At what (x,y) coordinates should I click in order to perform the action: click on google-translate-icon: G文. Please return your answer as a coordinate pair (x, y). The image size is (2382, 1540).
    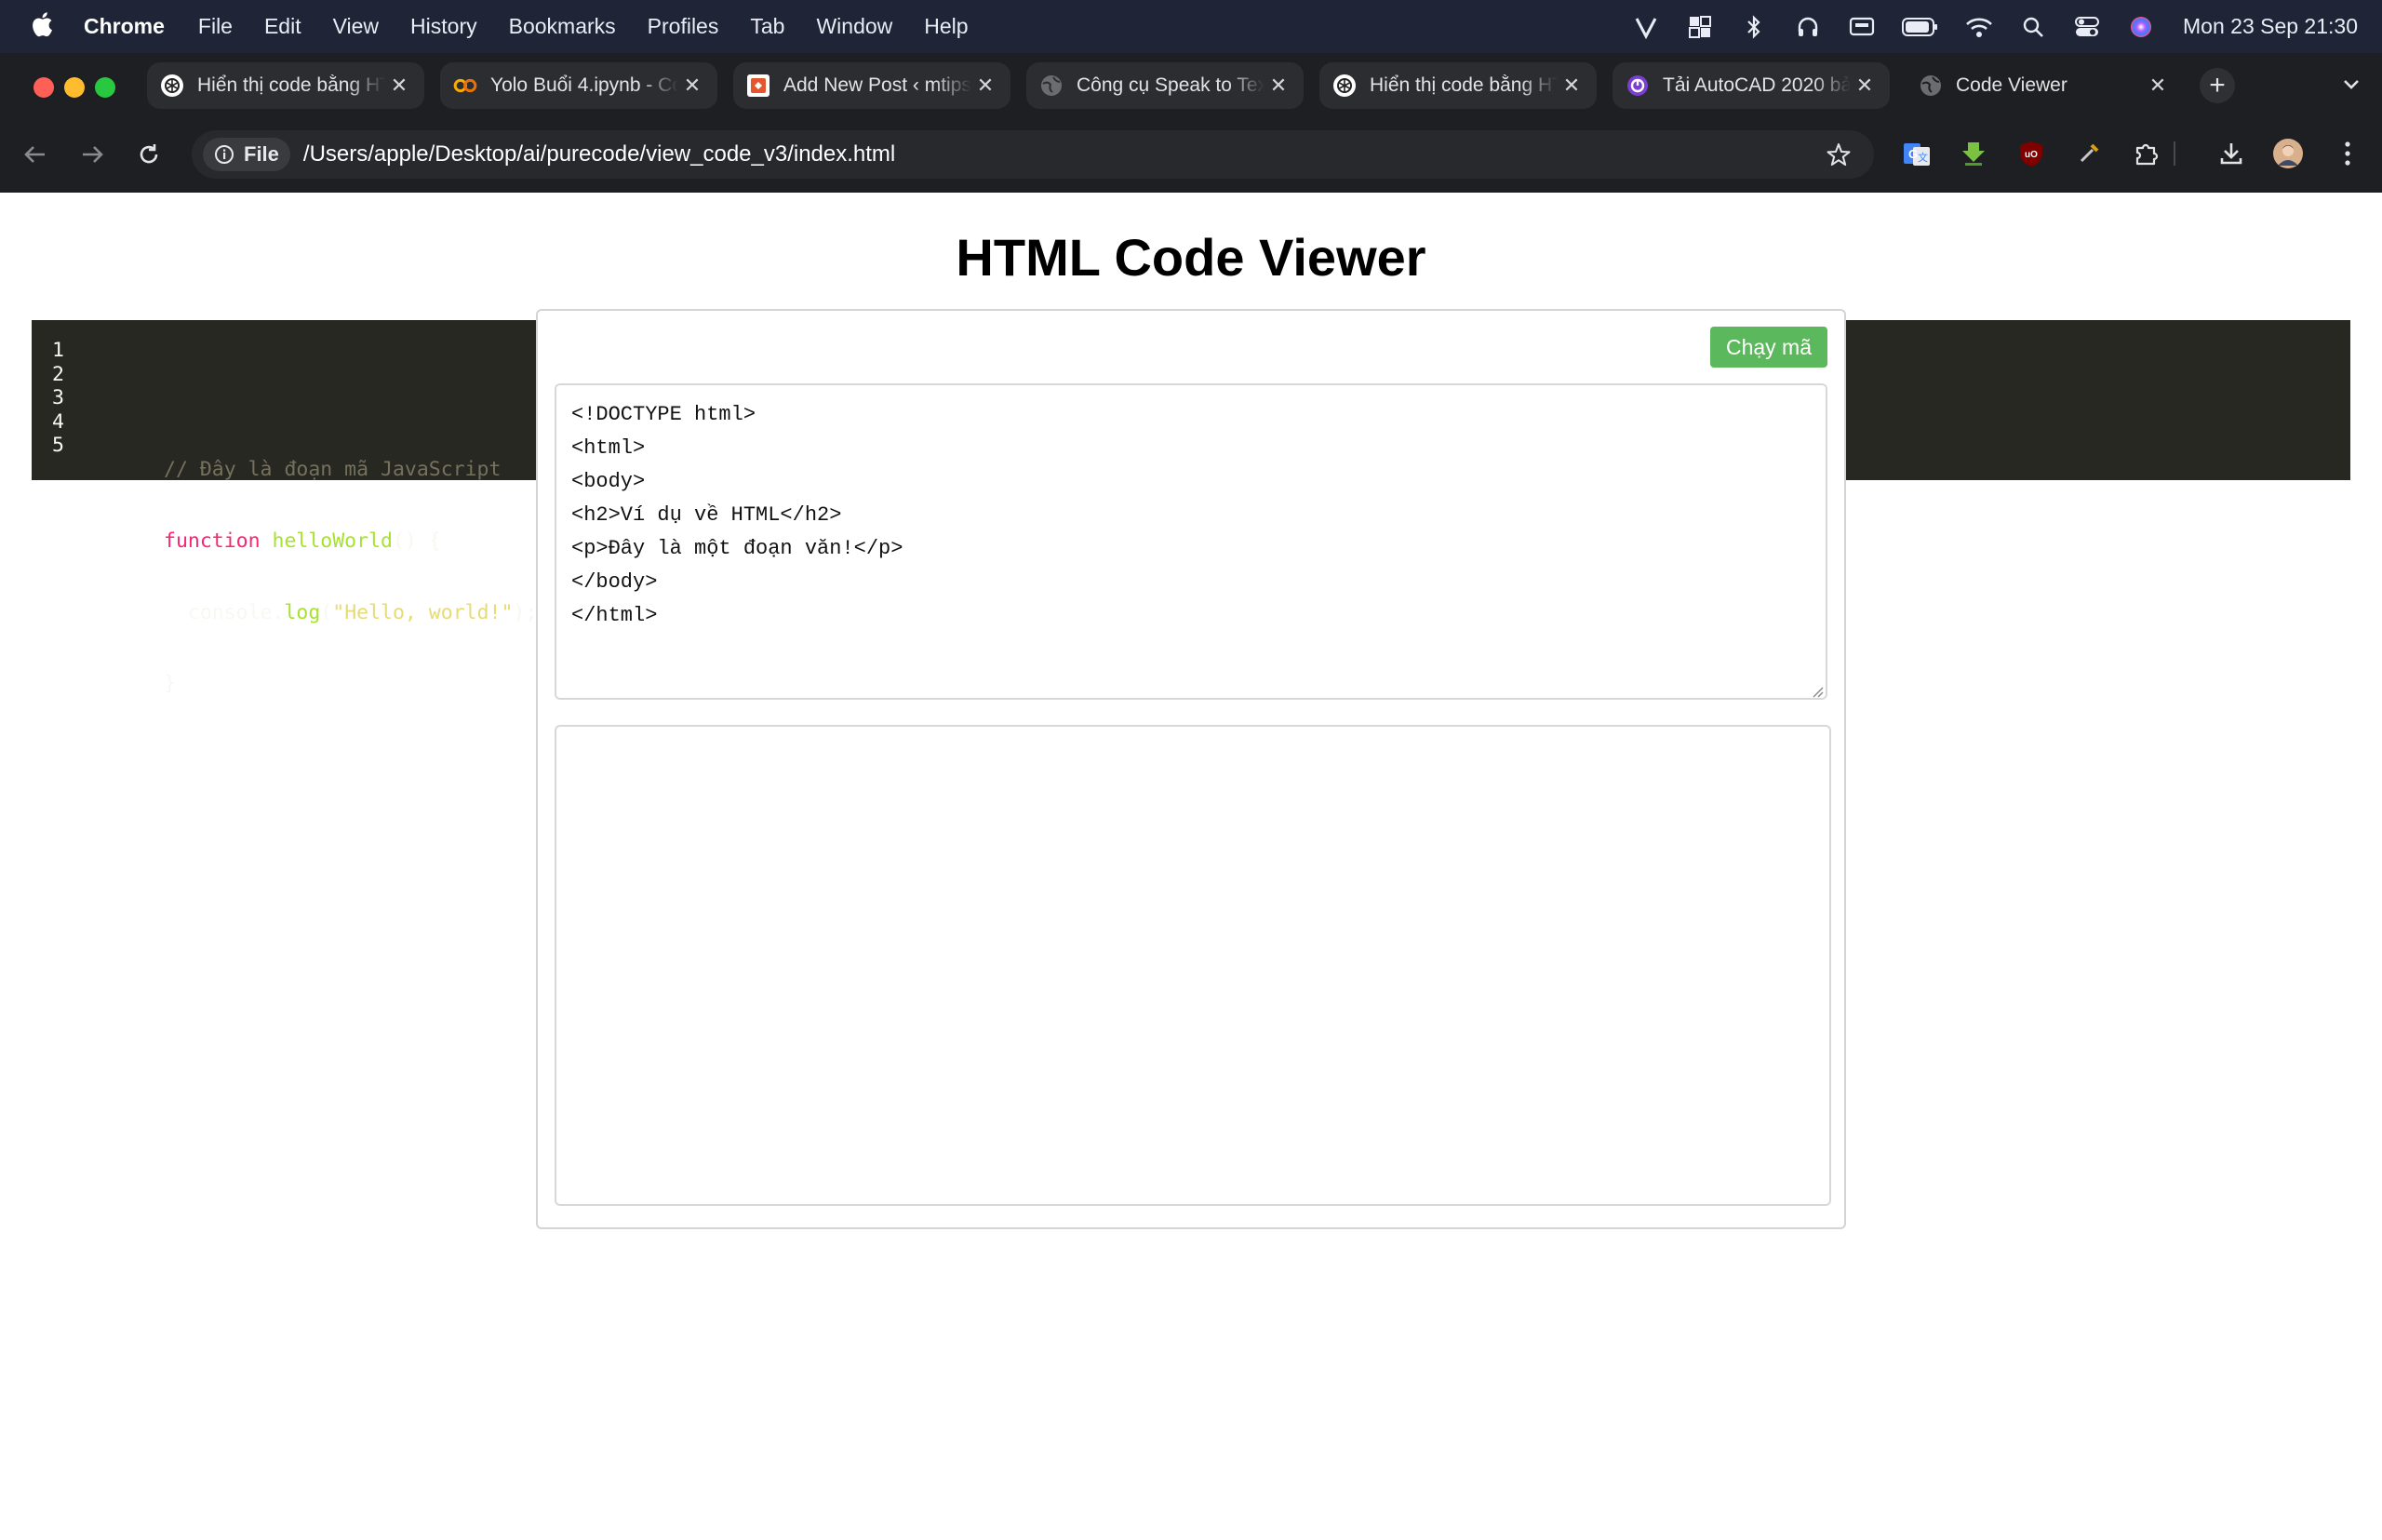
    Looking at the image, I should click on (1917, 154).